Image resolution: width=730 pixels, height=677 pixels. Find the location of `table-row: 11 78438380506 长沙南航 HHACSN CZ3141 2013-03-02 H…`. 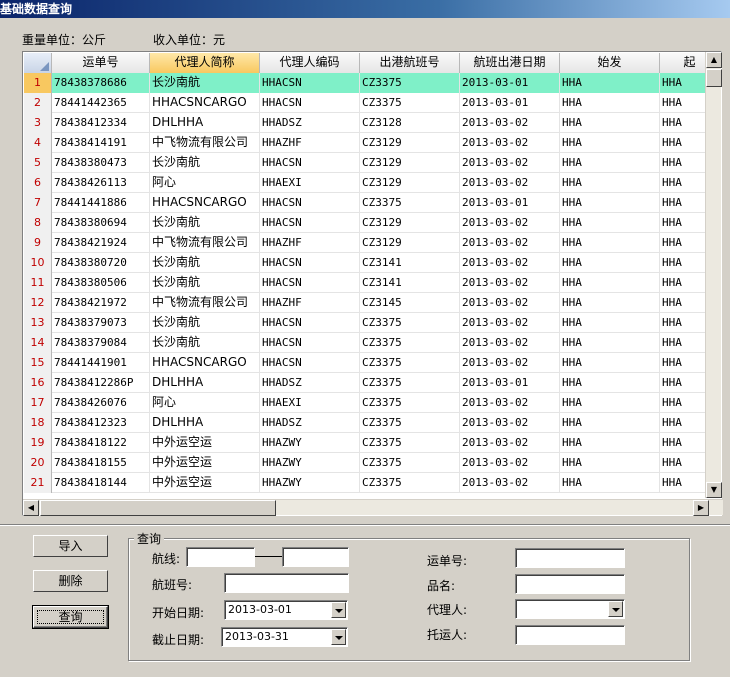

table-row: 11 78438380506 长沙南航 HHACSN CZ3141 2013-03-02 H… is located at coordinates (367, 283).